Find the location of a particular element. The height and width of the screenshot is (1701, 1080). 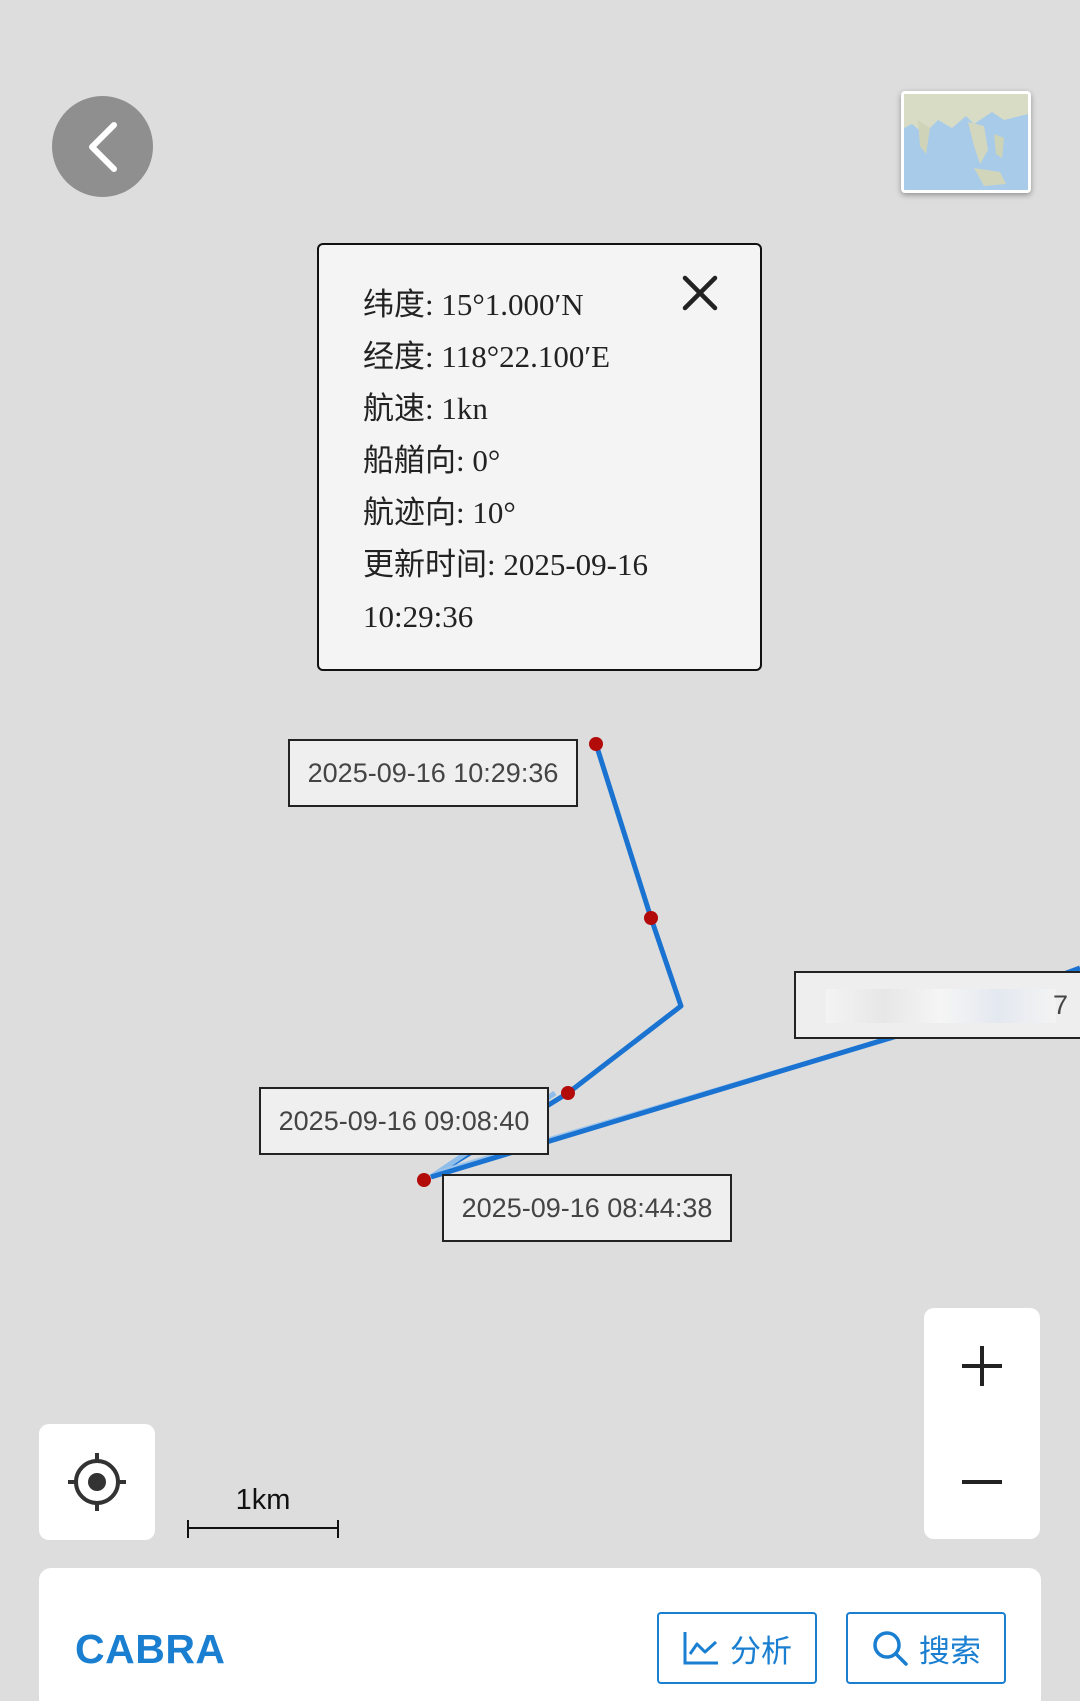

locate-button is located at coordinates (97, 1482).